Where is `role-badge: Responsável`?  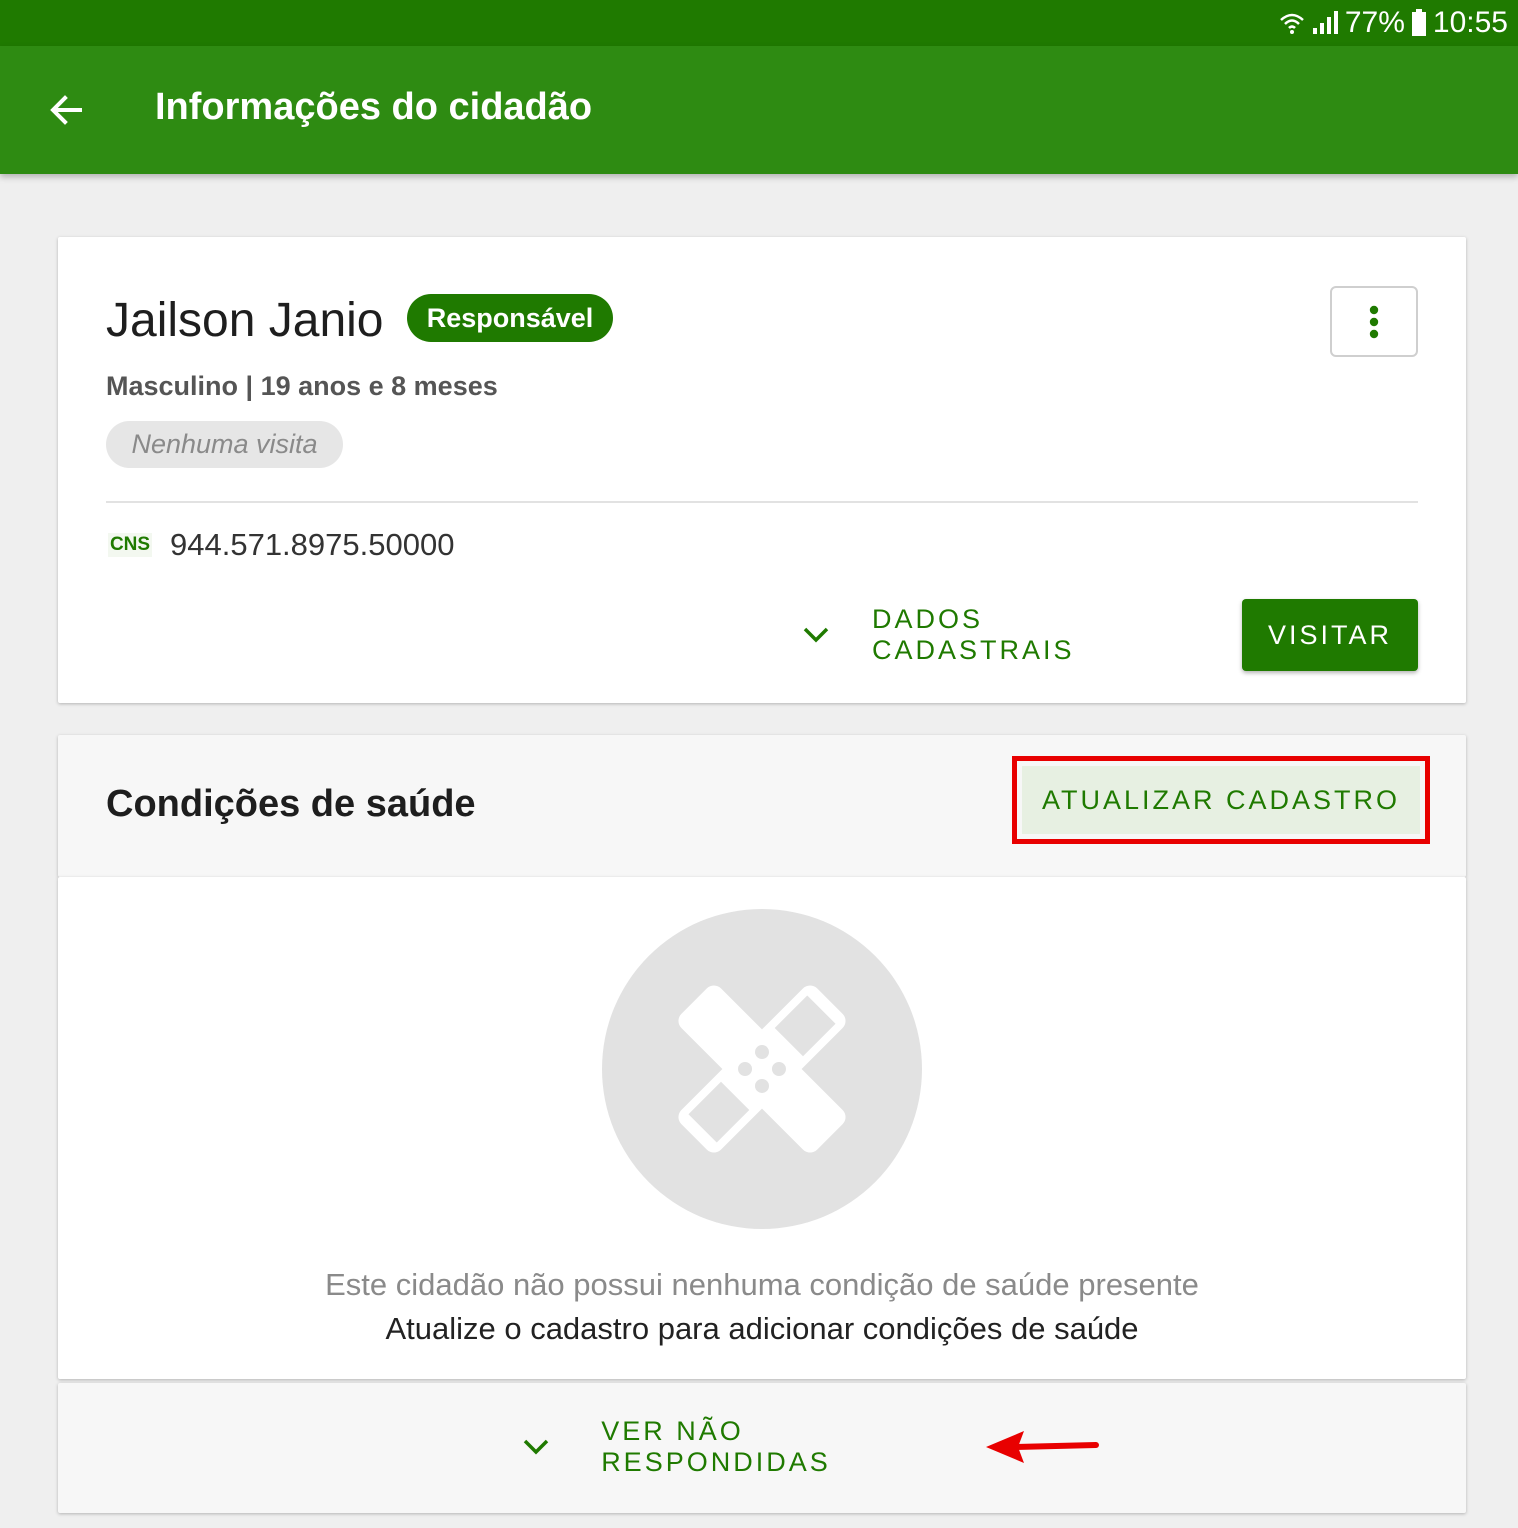
role-badge: Responsável is located at coordinates (510, 318).